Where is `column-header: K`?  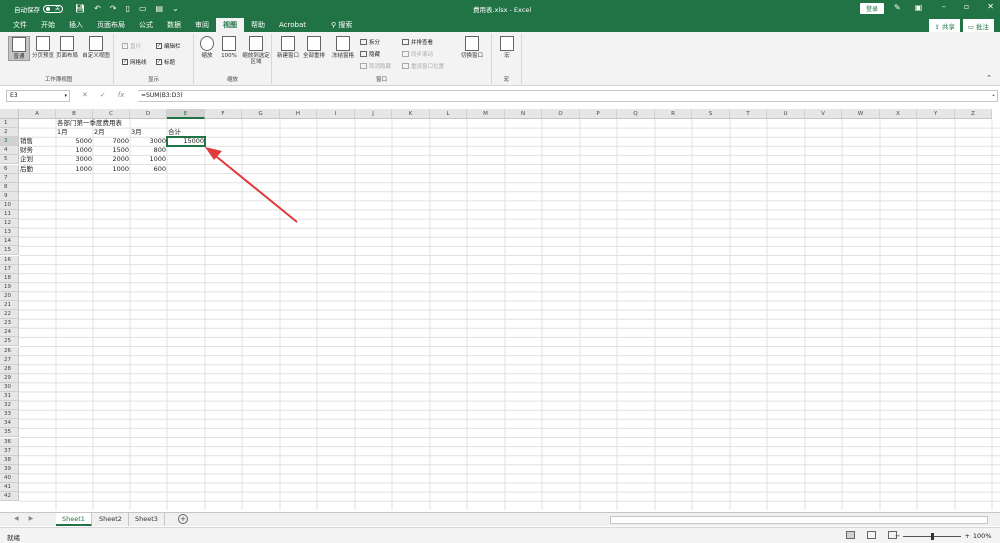
column-header: K is located at coordinates (411, 114).